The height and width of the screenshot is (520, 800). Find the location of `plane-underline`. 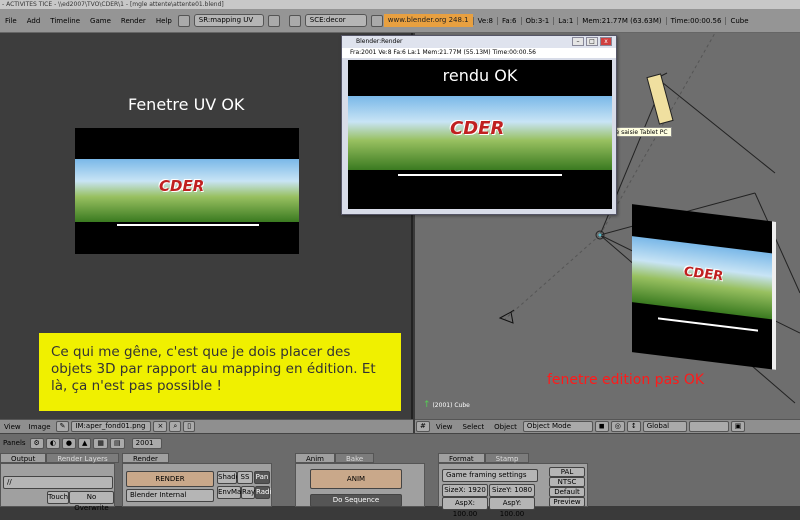

plane-underline is located at coordinates (708, 324).